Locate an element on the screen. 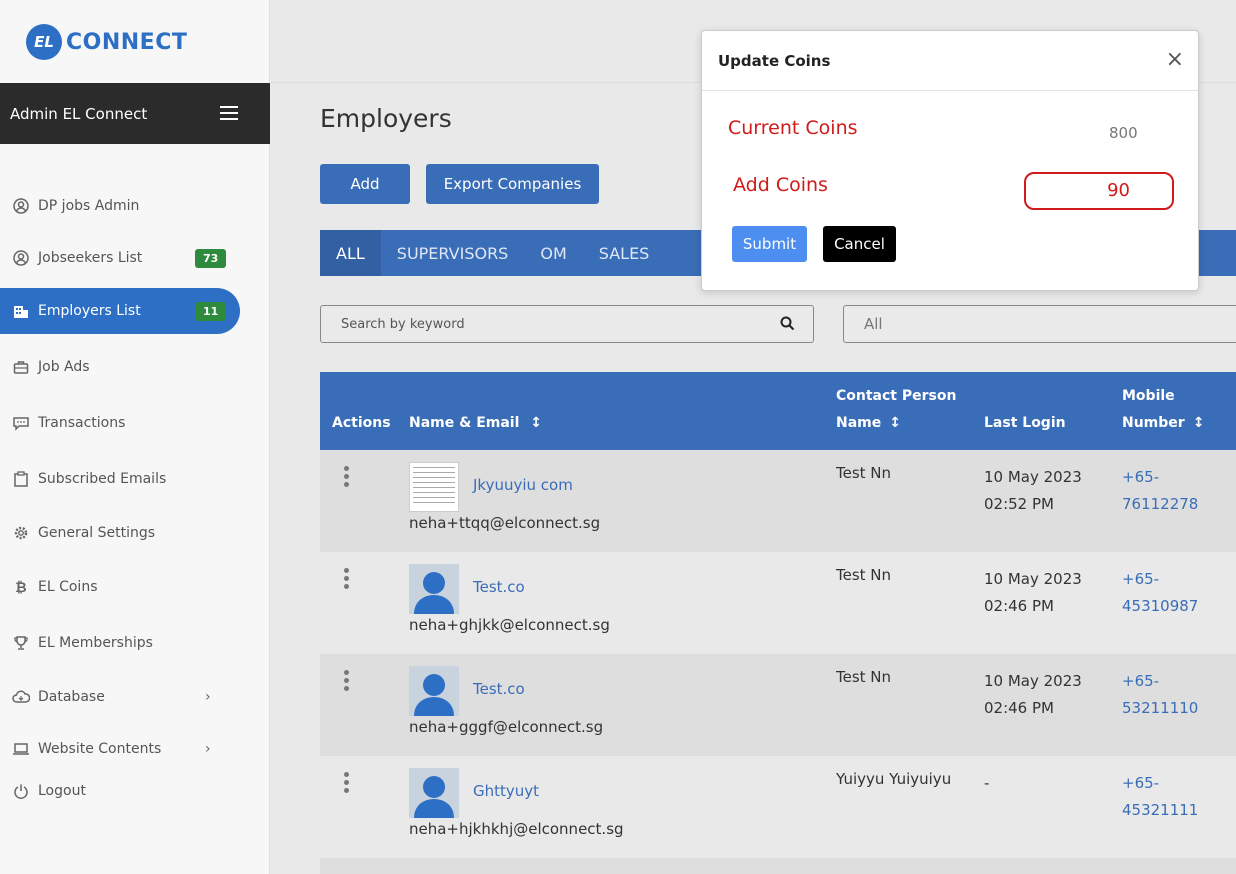 The width and height of the screenshot is (1236, 874). admin-header: Admin EL Connect is located at coordinates (135, 113).